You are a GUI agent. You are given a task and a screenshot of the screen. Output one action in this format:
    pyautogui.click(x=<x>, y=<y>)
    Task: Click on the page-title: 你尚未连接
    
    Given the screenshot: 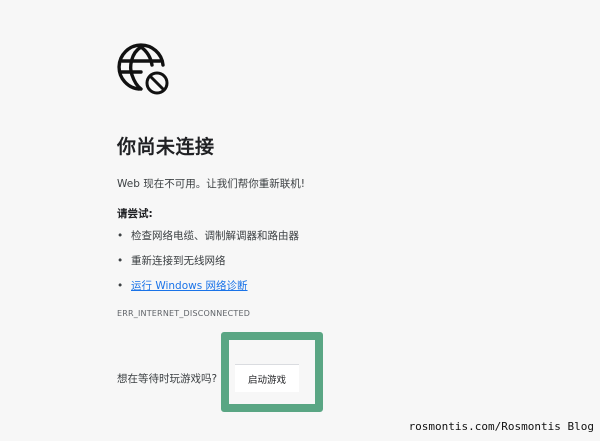 What is the action you would take?
    pyautogui.click(x=166, y=147)
    